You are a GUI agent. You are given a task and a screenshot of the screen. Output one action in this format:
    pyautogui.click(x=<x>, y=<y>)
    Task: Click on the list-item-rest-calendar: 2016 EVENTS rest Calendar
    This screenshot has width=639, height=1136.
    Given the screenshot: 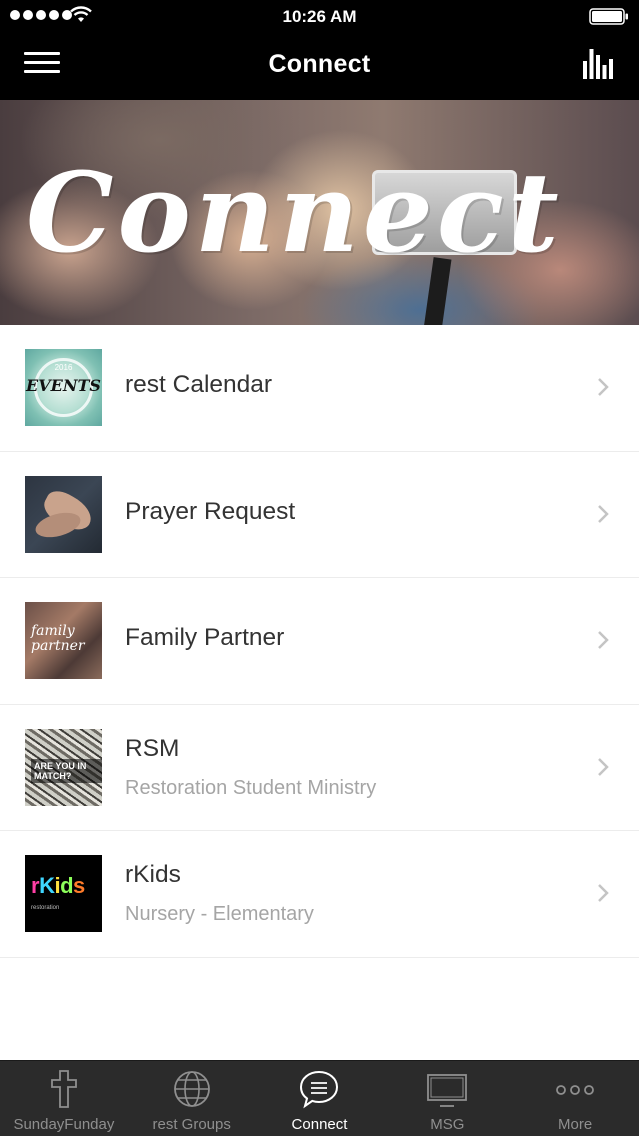 What is the action you would take?
    pyautogui.click(x=319, y=388)
    